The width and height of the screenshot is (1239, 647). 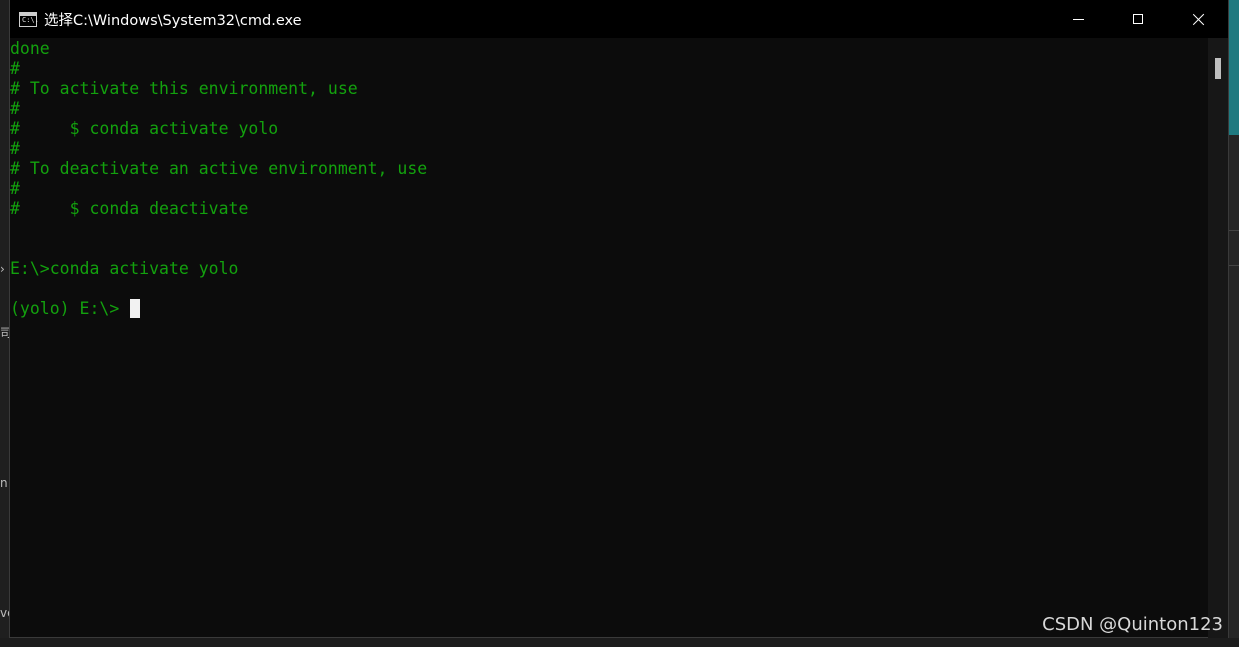 What do you see at coordinates (135, 308) in the screenshot?
I see `text-cursor` at bounding box center [135, 308].